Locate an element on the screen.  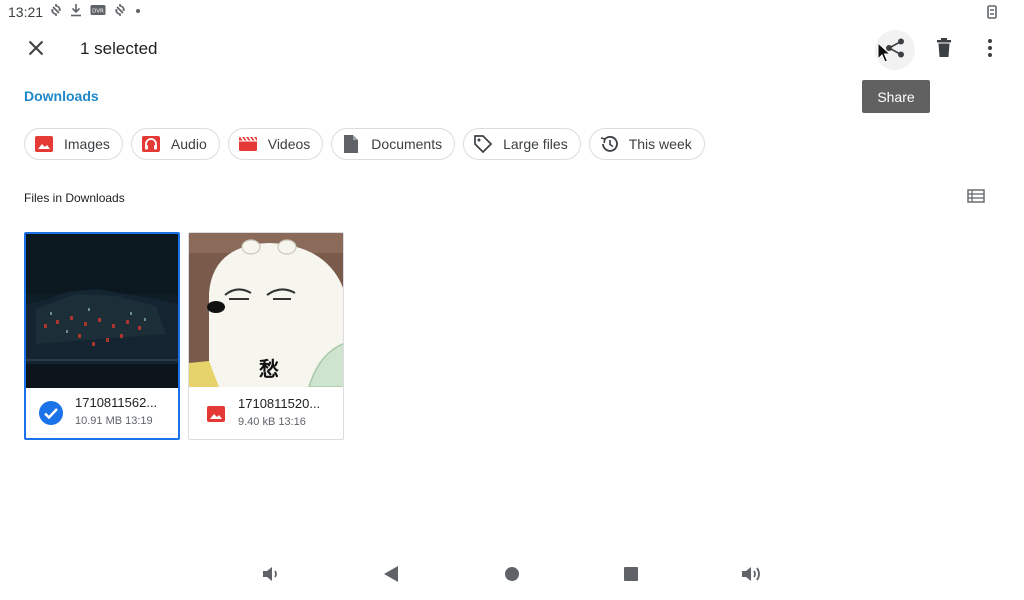
home-button is located at coordinates (512, 576).